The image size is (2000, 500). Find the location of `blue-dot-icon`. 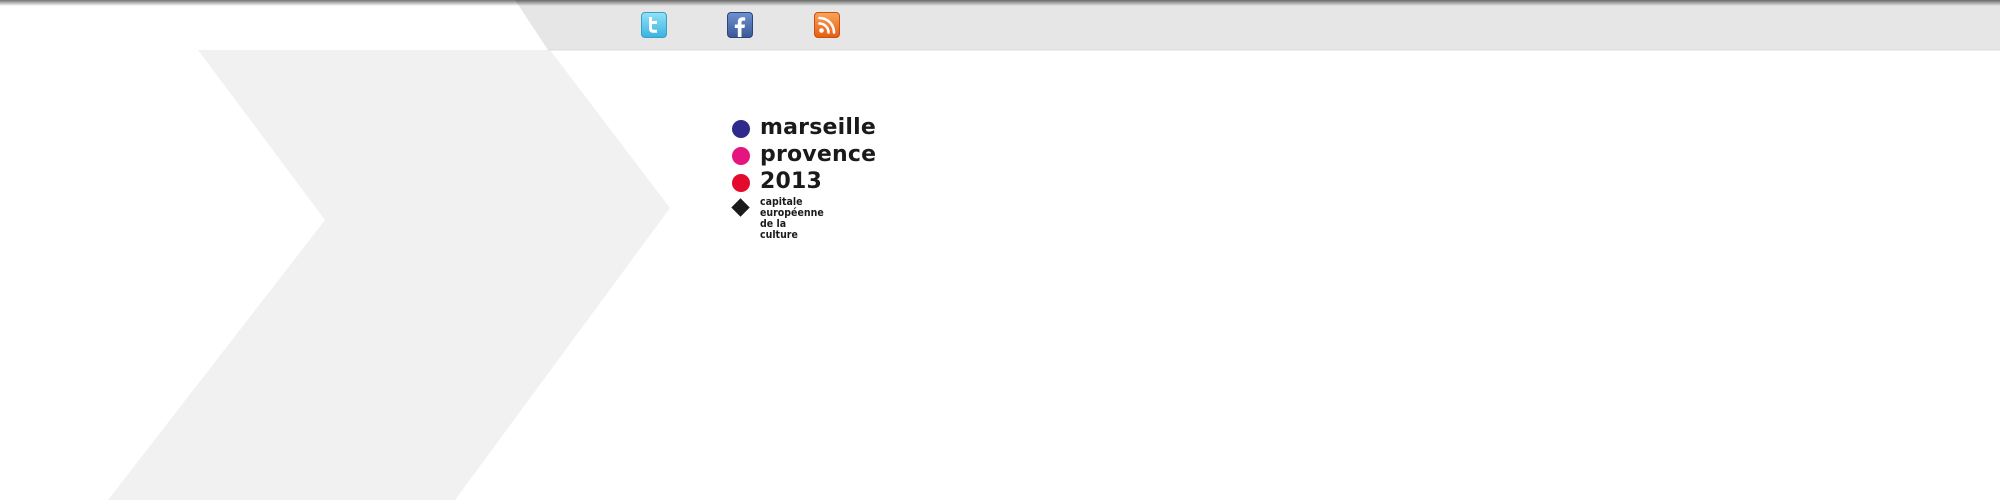

blue-dot-icon is located at coordinates (741, 129).